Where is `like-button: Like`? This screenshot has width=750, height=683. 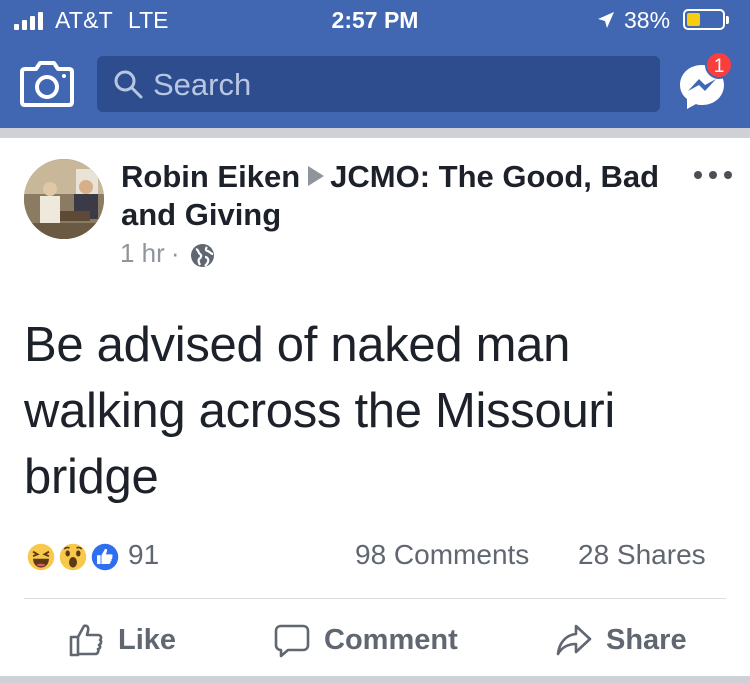 like-button: Like is located at coordinates (122, 640).